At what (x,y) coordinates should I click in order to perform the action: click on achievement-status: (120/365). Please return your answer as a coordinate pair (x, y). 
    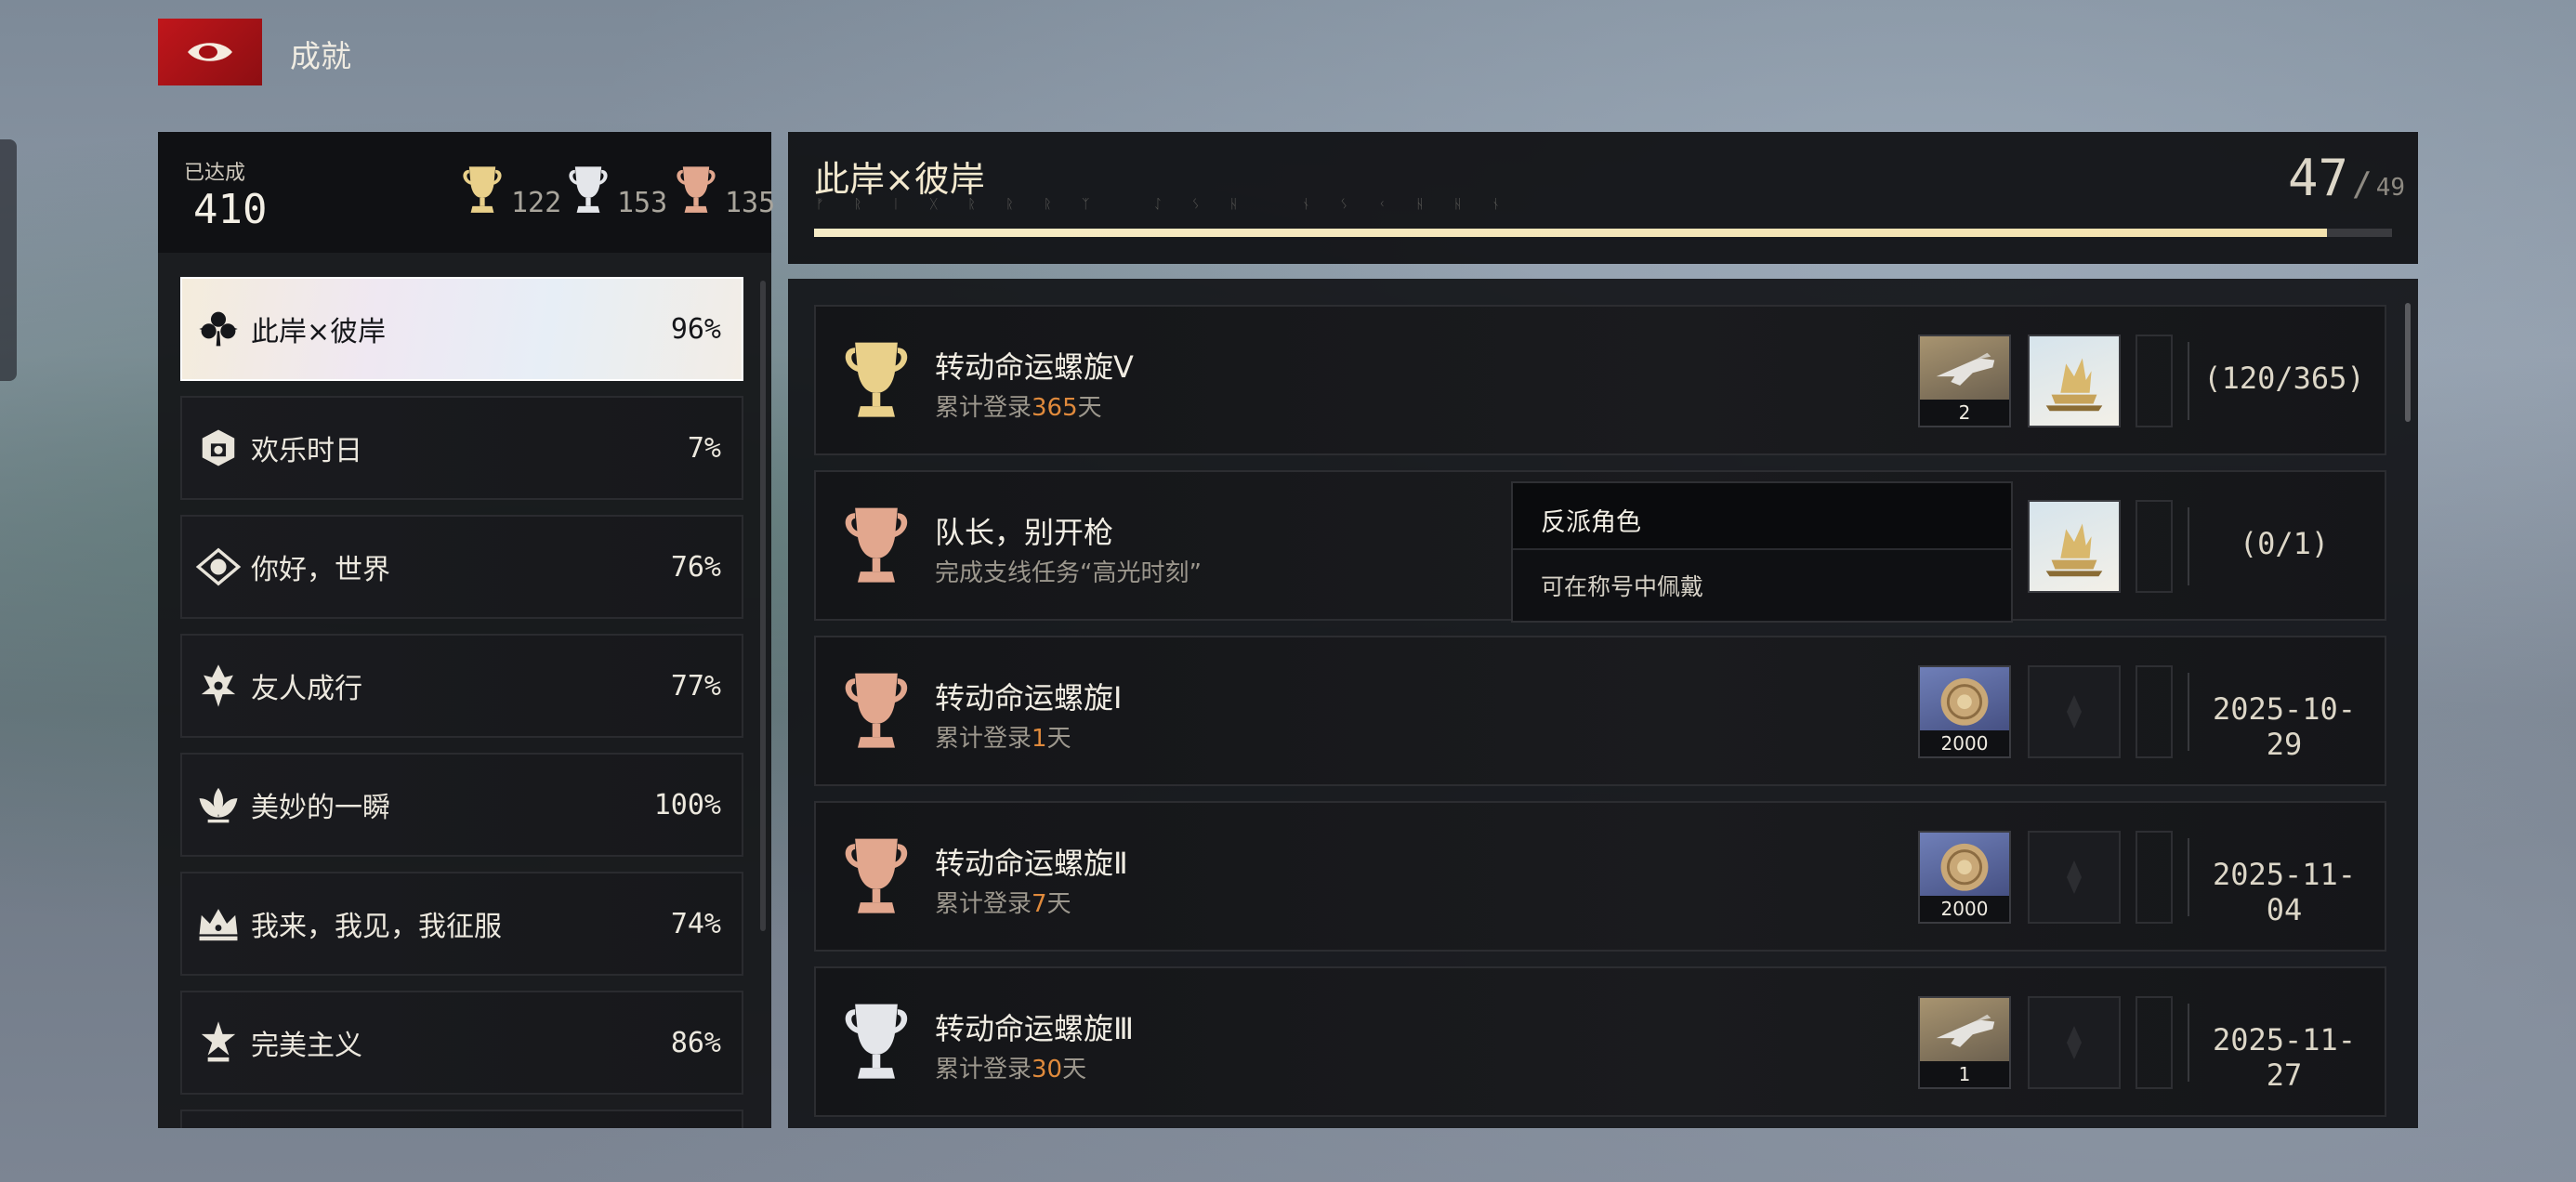
    Looking at the image, I should click on (2284, 378).